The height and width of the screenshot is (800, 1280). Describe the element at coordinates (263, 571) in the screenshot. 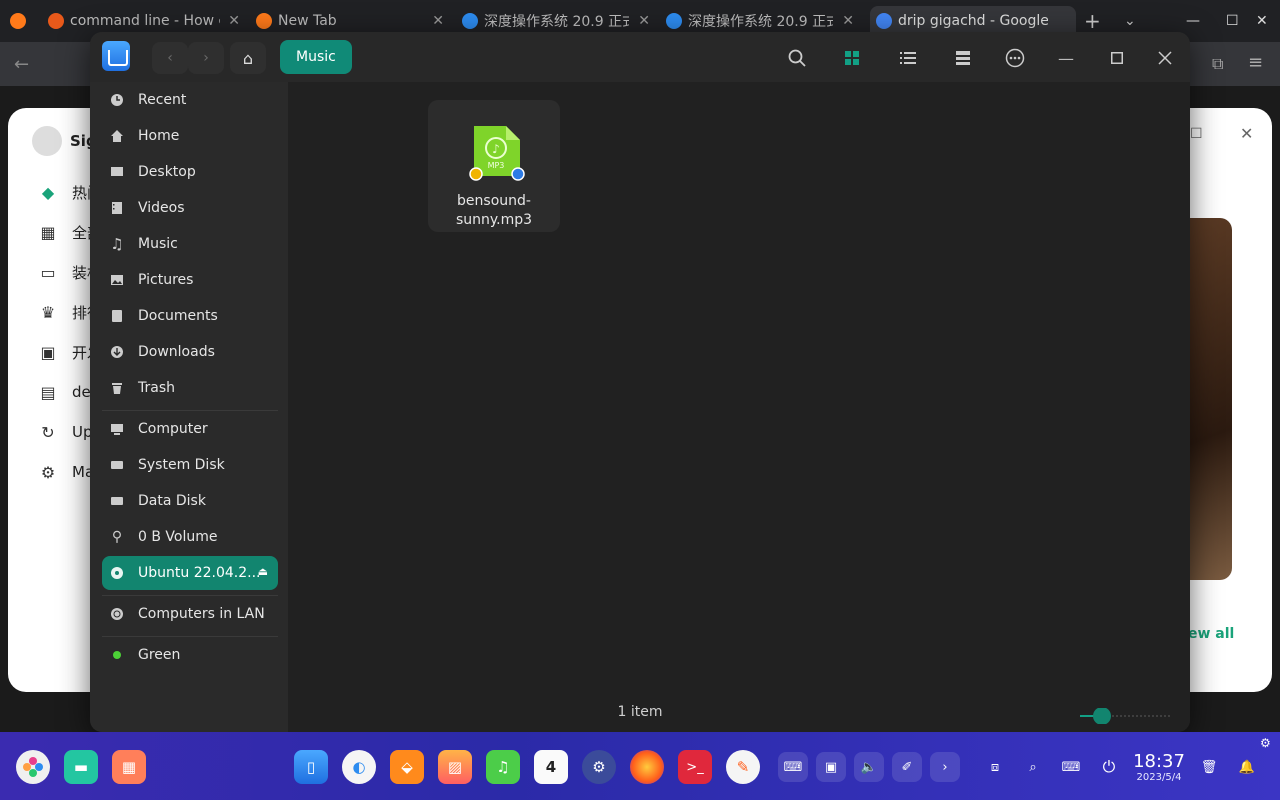

I see `eject-icon: ⏏` at that location.